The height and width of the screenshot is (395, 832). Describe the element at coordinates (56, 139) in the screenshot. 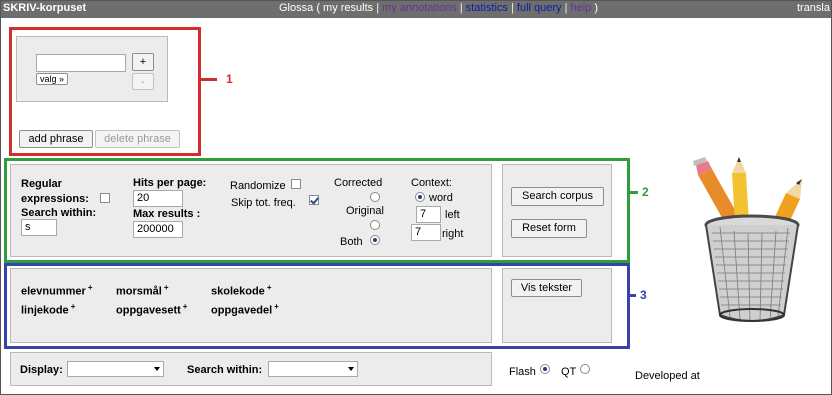

I see `add-phrase-button: add phrase` at that location.